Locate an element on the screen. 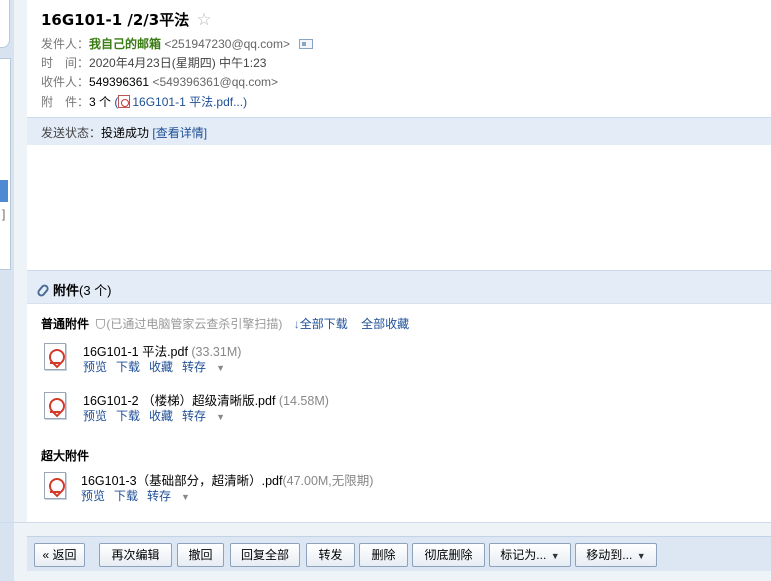 This screenshot has width=771, height=581. sender-address: <251947230@qq.com> is located at coordinates (227, 44).